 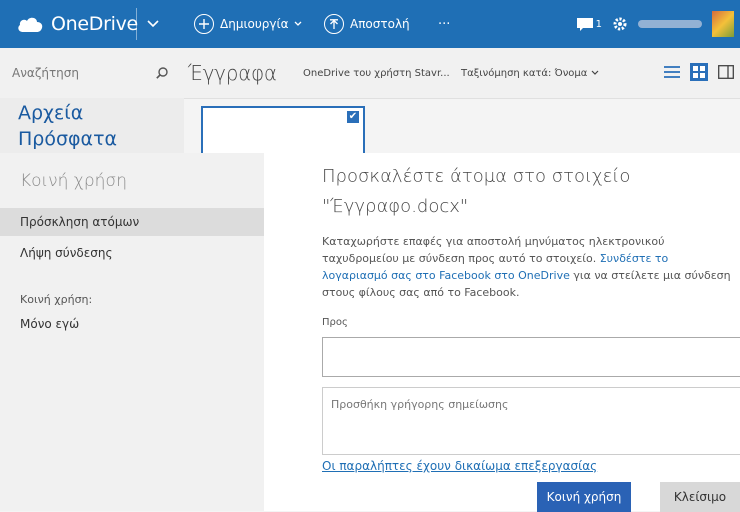 I want to click on sharing-label: Κοινή χρήση:, so click(x=56, y=299).